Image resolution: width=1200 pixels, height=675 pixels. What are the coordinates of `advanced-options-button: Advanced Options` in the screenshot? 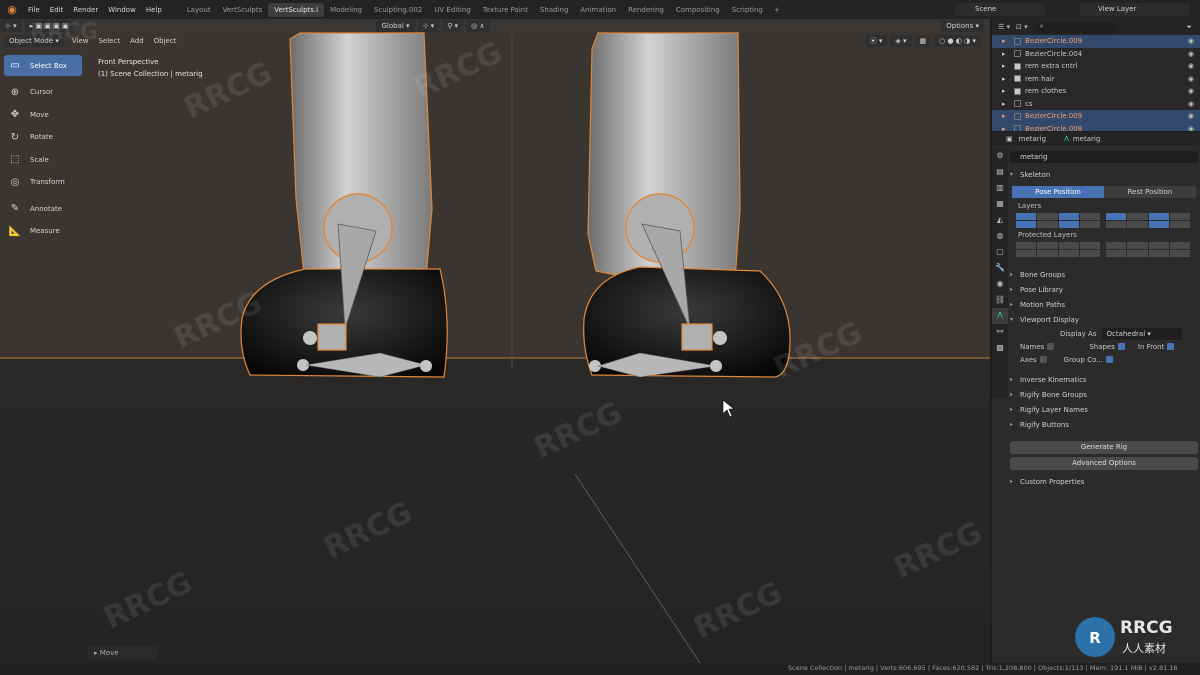 It's located at (1104, 463).